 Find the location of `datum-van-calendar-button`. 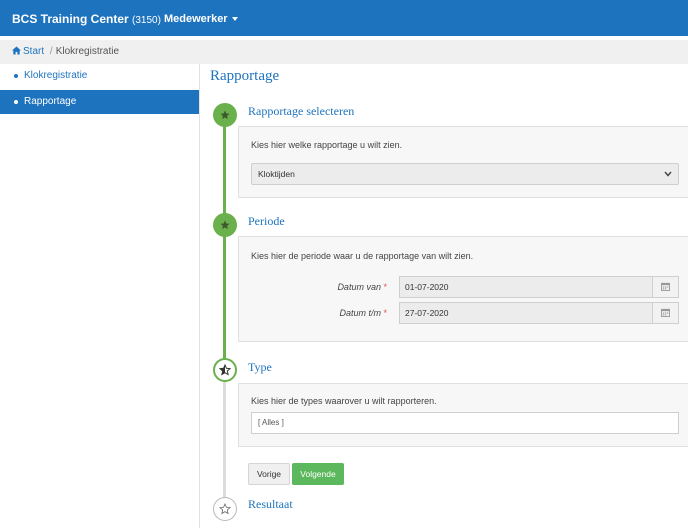

datum-van-calendar-button is located at coordinates (665, 287).